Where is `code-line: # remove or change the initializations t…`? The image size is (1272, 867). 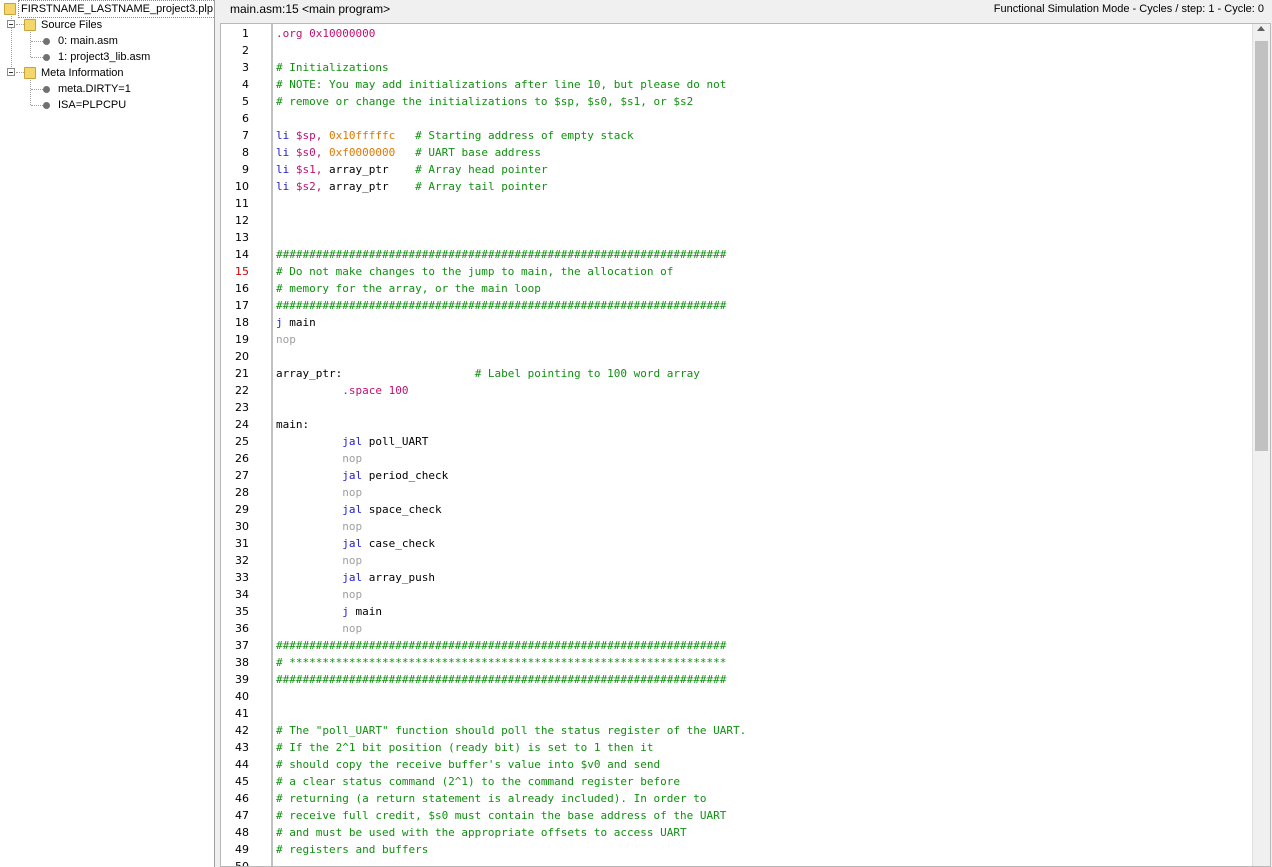 code-line: # remove or change the initializations t… is located at coordinates (484, 101).